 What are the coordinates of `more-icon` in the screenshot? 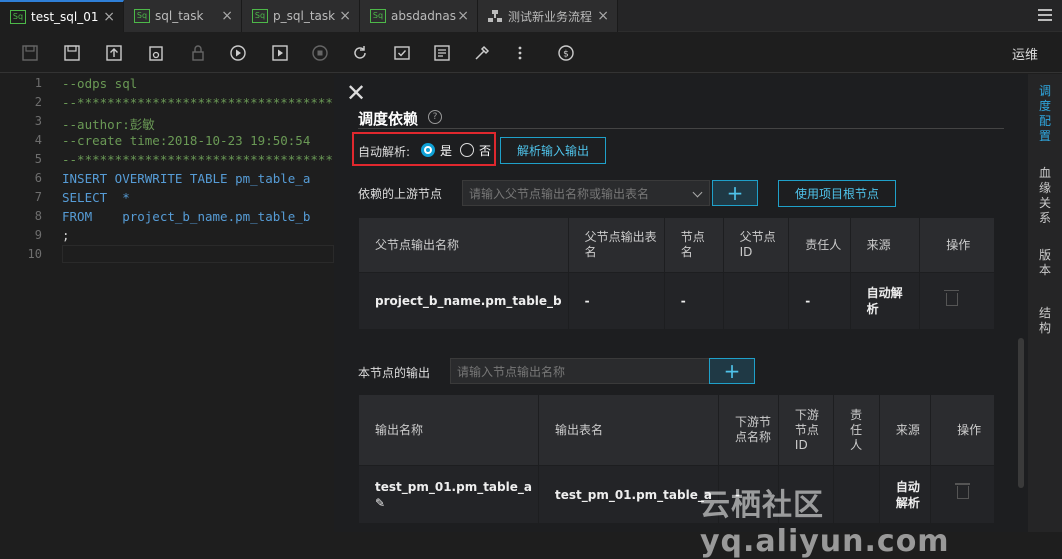 It's located at (520, 53).